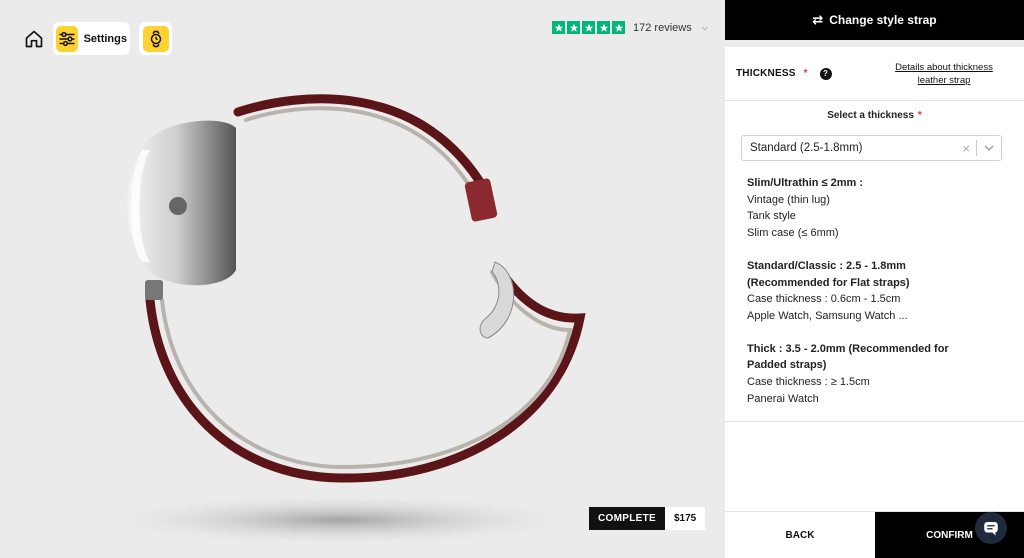 This screenshot has height=558, width=1024. Describe the element at coordinates (874, 421) in the screenshot. I see `options-divider` at that location.